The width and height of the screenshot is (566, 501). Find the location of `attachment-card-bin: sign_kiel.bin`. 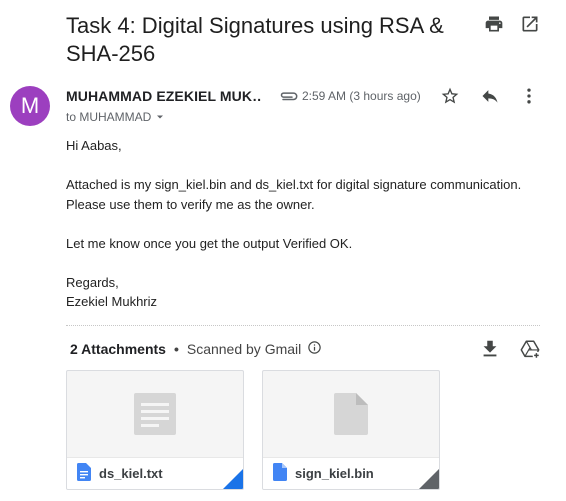

attachment-card-bin: sign_kiel.bin is located at coordinates (351, 430).